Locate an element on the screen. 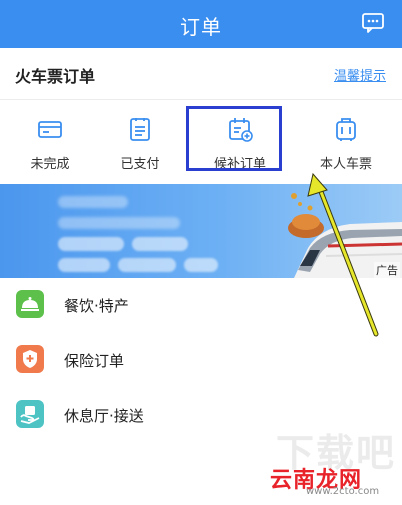 This screenshot has height=505, width=402. section-title: 火车票订单 is located at coordinates (55, 76).